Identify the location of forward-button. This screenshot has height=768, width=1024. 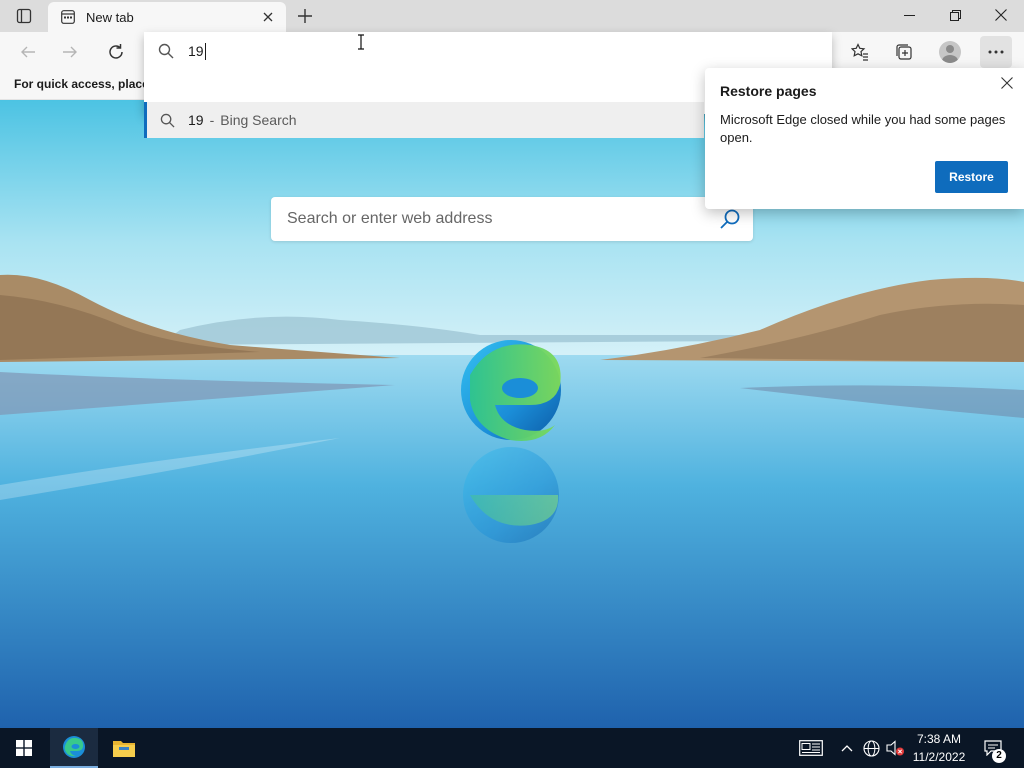
(70, 52).